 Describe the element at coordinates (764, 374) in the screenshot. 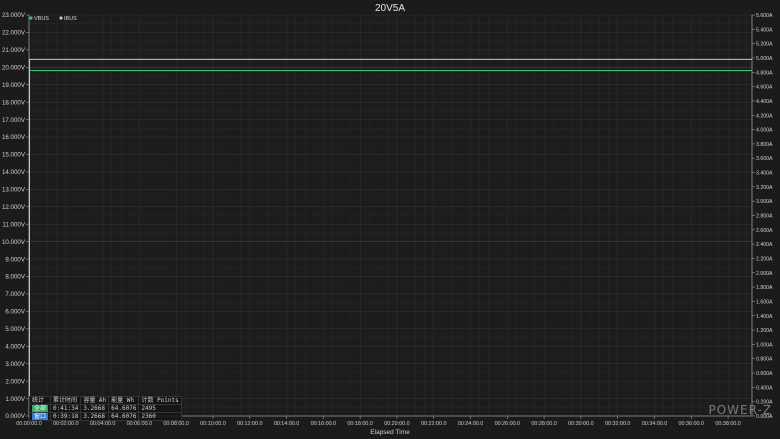

I see `y-right-tick-label: 0.600A` at that location.